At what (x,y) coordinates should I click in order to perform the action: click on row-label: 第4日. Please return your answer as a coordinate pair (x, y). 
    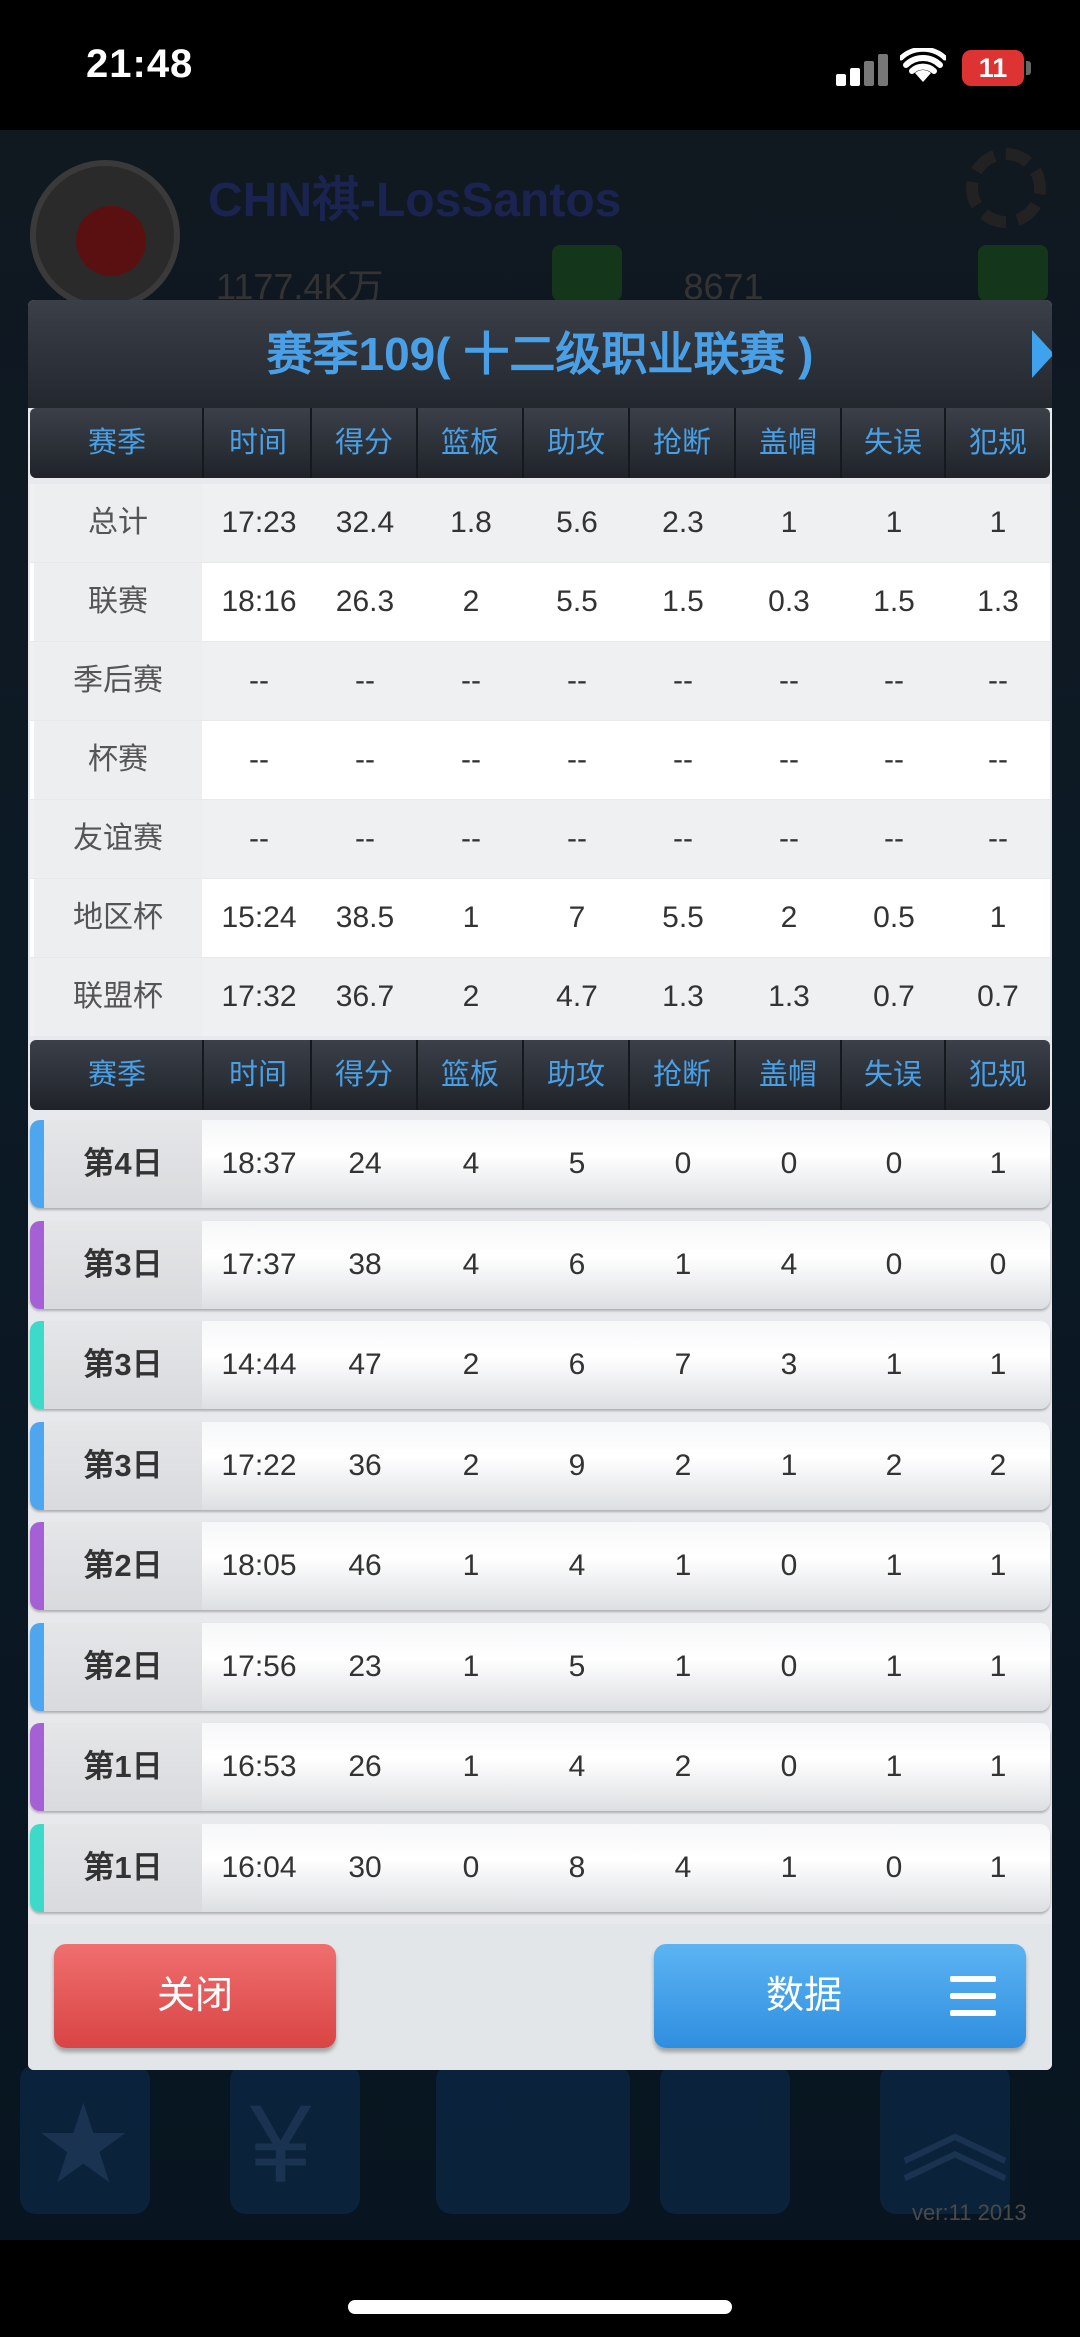
    Looking at the image, I should click on (123, 1164).